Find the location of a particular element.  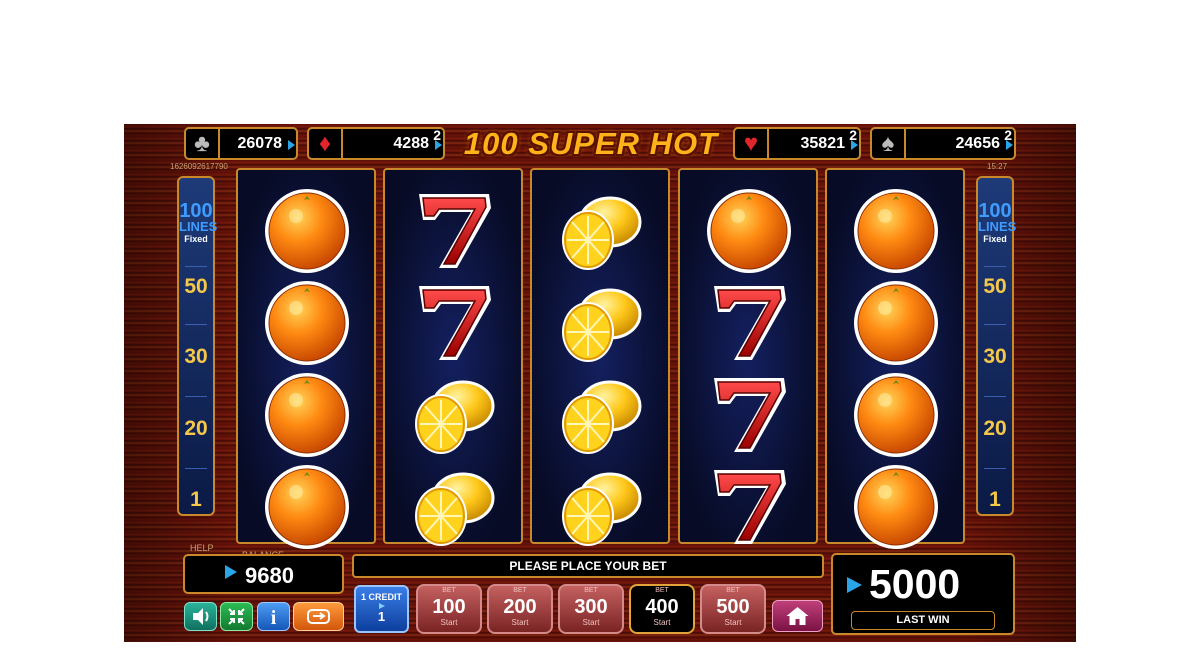

info-button: i is located at coordinates (273, 616).